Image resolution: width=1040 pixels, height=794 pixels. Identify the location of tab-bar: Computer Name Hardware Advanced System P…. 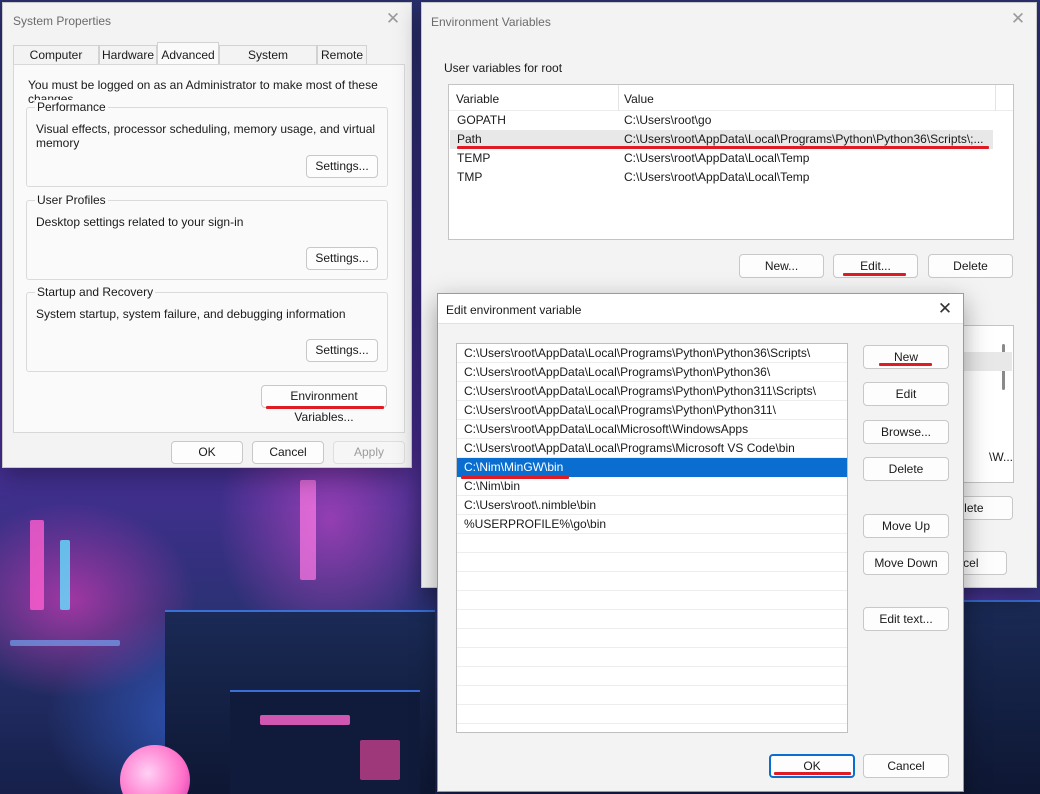
(207, 61).